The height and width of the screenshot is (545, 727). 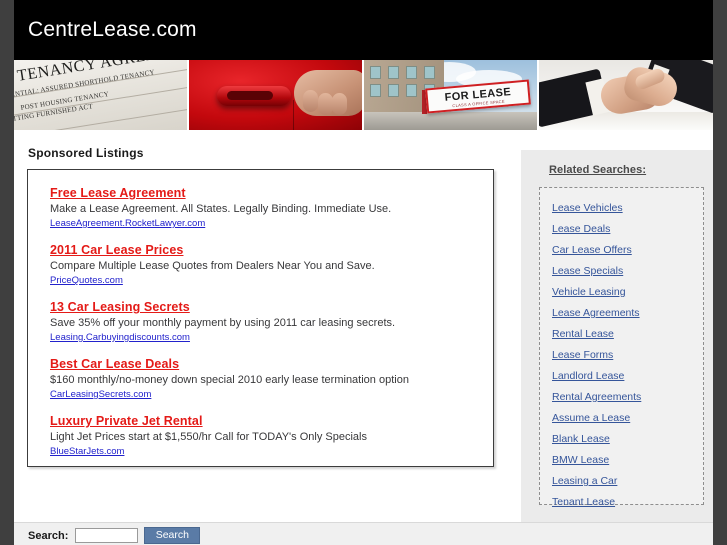 I want to click on building-ledge, so click(x=450, y=121).